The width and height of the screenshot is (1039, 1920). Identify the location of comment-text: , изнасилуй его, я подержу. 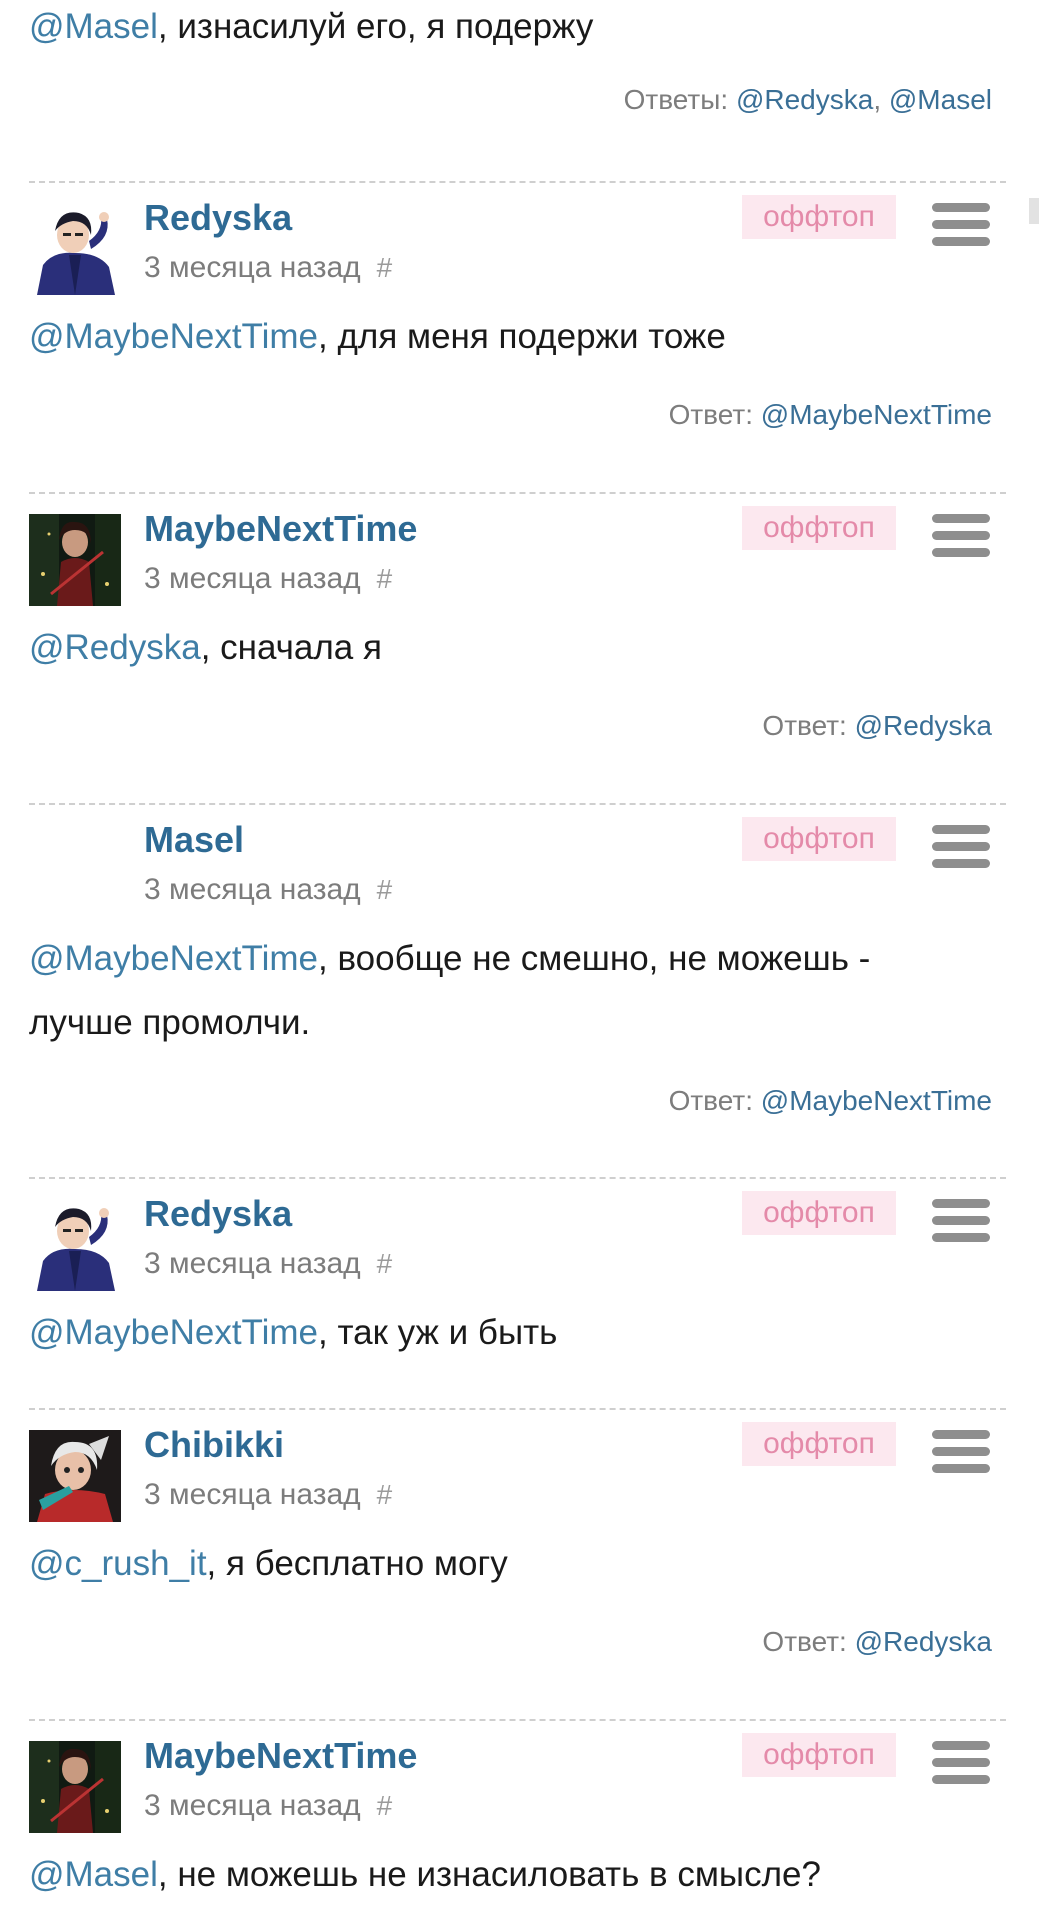
(375, 26).